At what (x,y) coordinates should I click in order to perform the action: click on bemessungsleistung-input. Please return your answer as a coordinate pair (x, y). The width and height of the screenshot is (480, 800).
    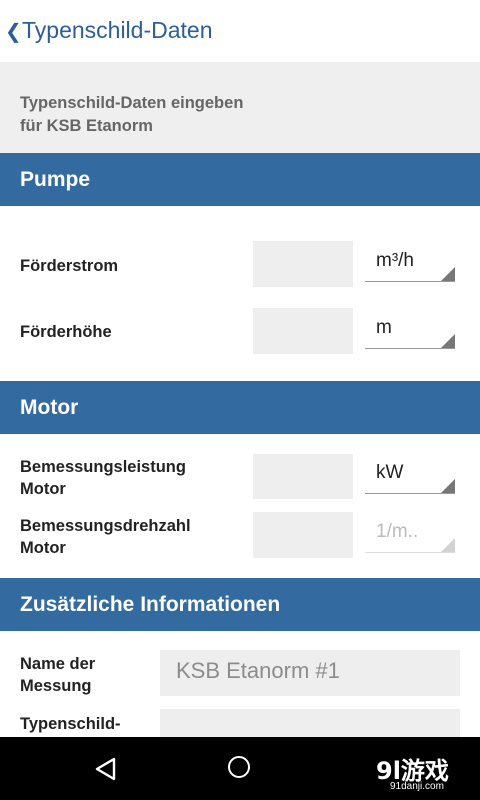
    Looking at the image, I should click on (303, 476).